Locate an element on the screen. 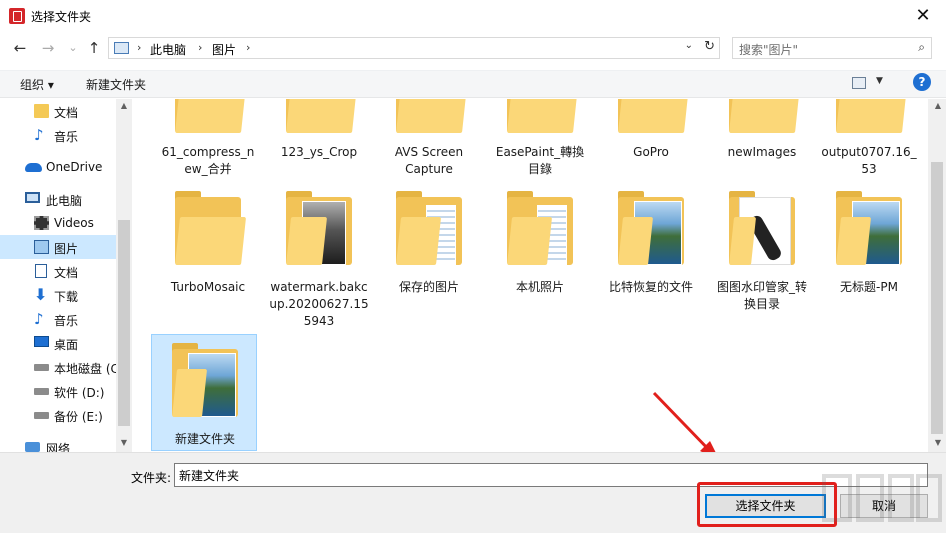 The image size is (946, 533). folder-123-ys-crop: 123_ys_Crop is located at coordinates (319, 140).